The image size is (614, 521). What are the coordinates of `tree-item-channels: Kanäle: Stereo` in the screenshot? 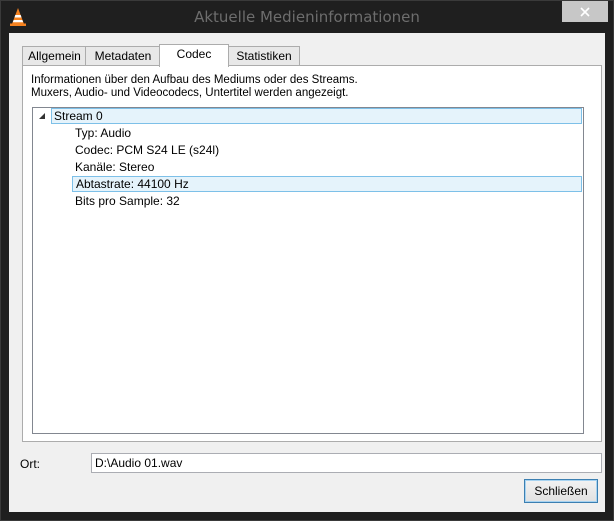 It's located at (175, 167).